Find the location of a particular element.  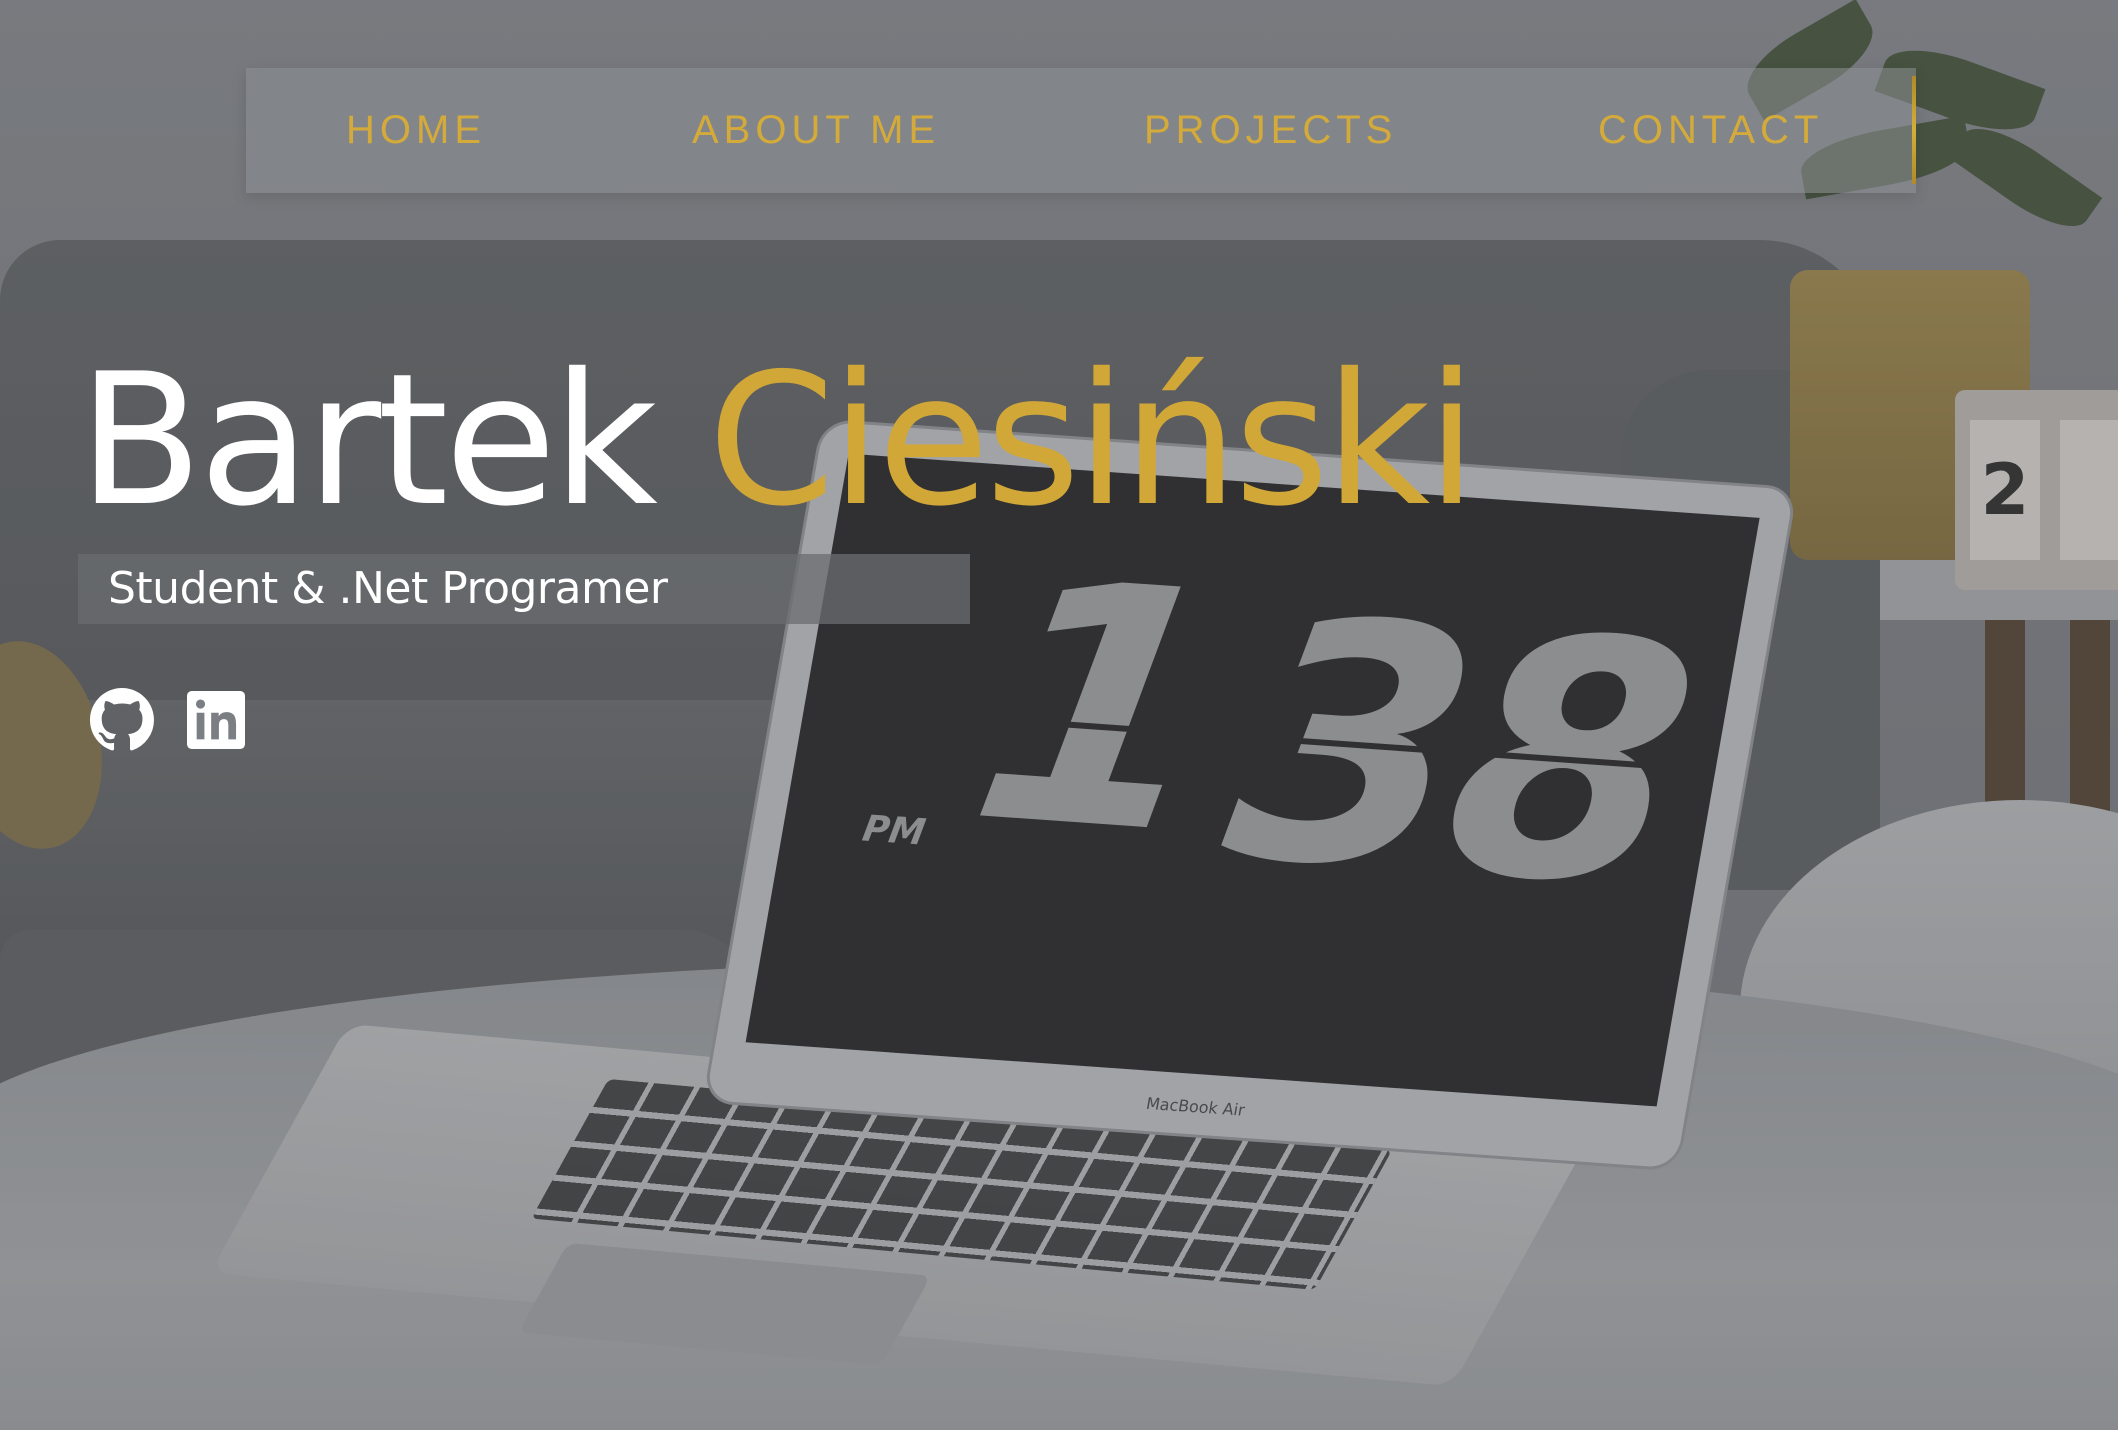

hero-subtitle-box: Student & .Net Programer is located at coordinates (524, 589).